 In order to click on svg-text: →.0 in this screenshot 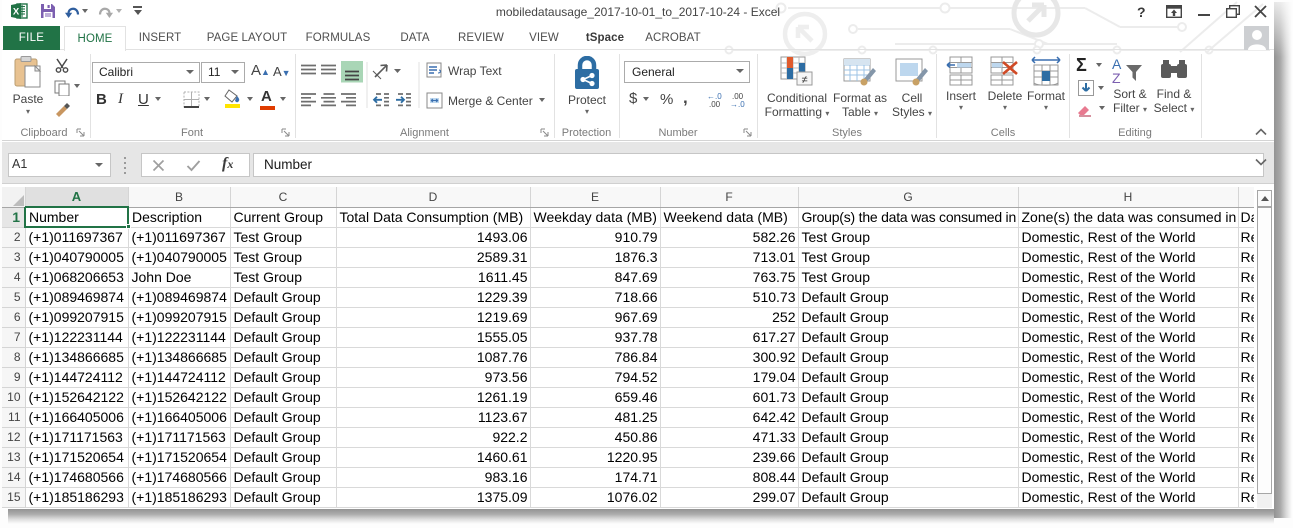, I will do `click(737, 103)`.